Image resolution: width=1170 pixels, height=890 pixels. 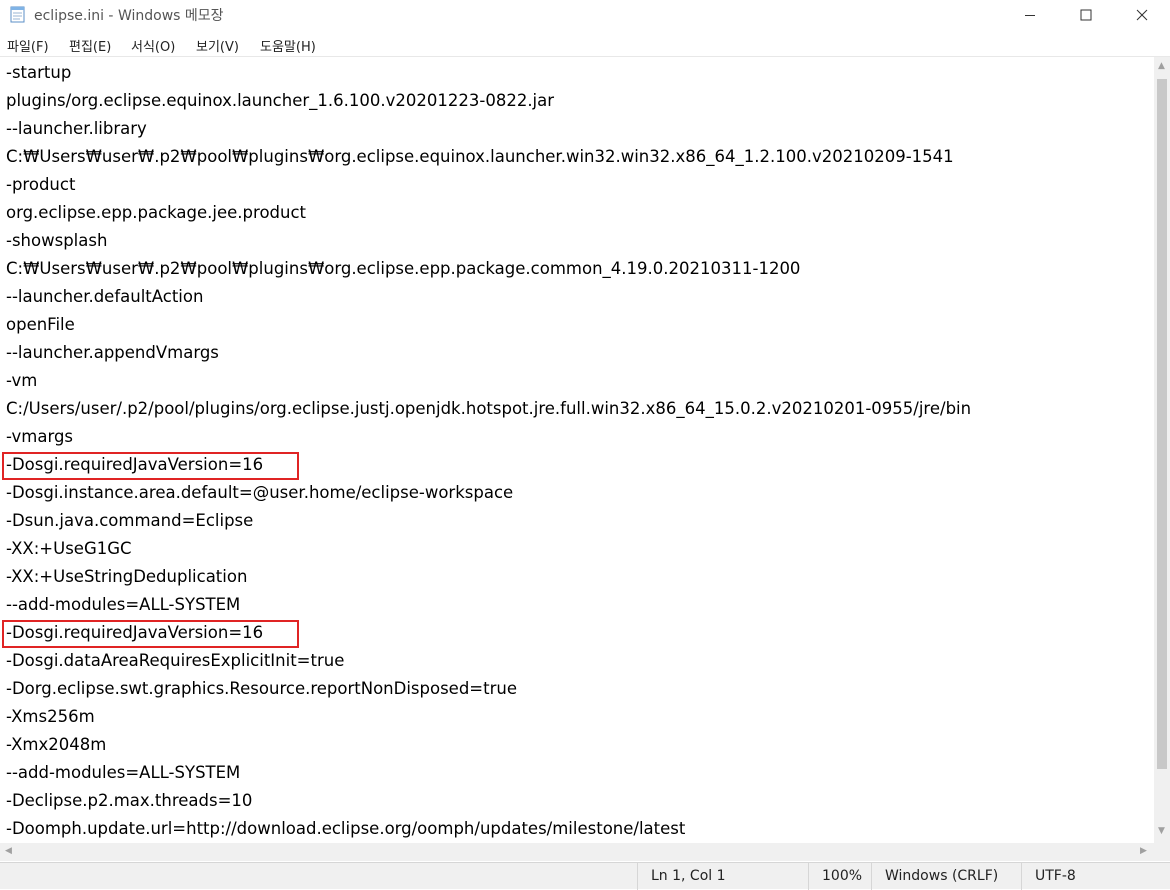 I want to click on close-button, so click(x=1142, y=15).